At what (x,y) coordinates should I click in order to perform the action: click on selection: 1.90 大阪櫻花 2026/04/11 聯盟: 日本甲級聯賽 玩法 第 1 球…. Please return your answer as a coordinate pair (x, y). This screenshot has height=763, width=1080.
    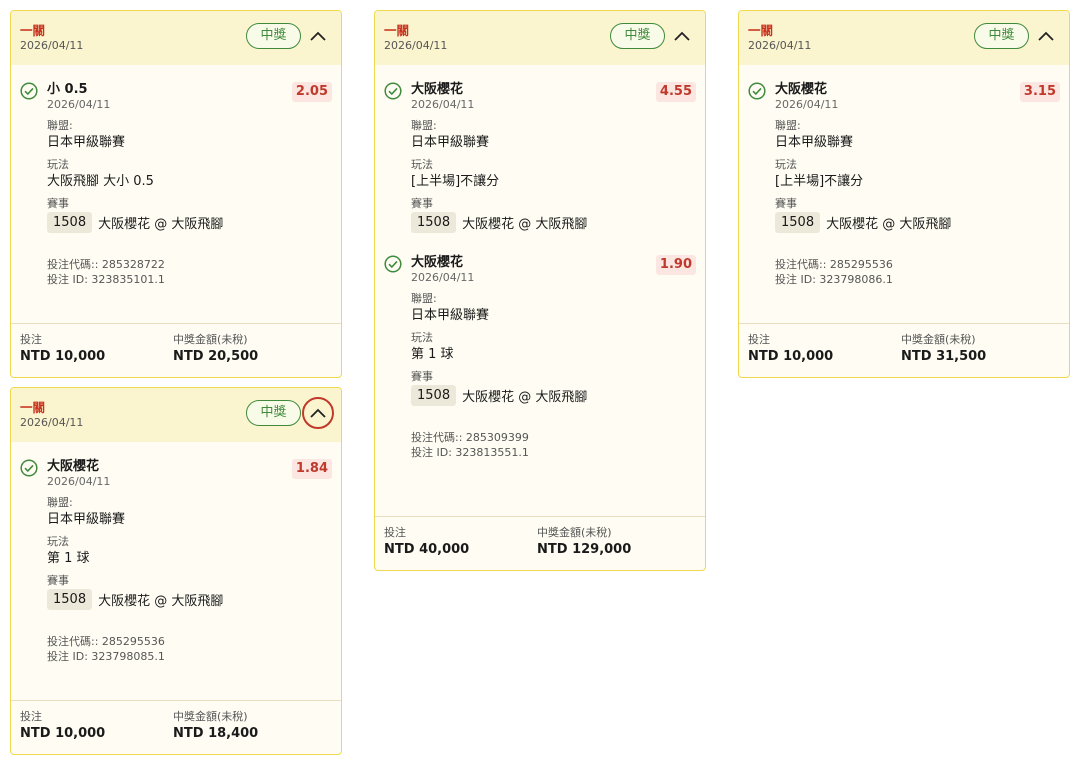
    Looking at the image, I should click on (540, 330).